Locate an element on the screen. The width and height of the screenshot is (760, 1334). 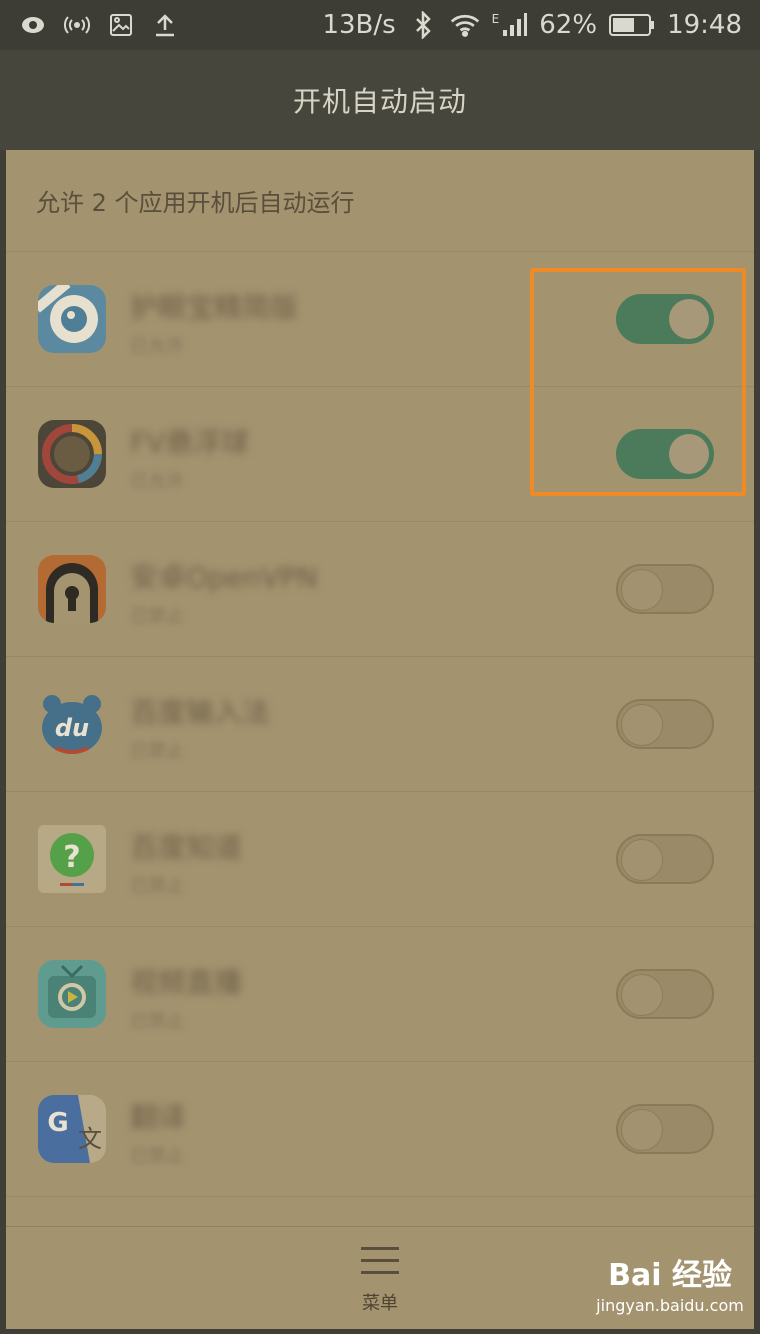
watermark-brand: Bai 经验 is located at coordinates (670, 1275).